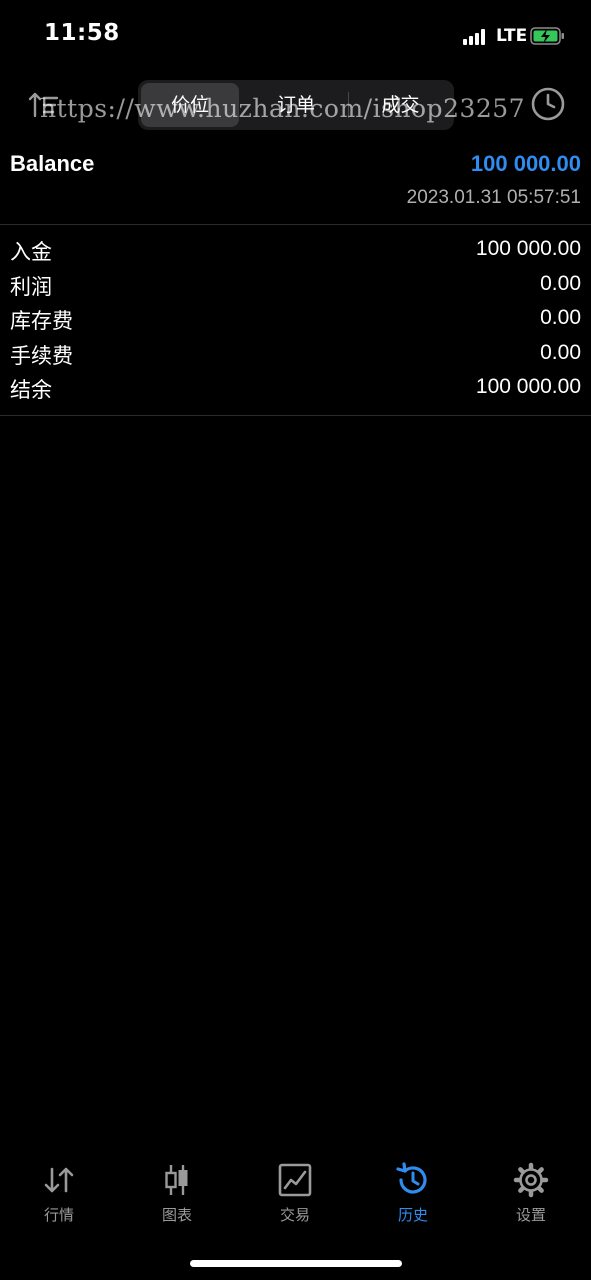 The width and height of the screenshot is (591, 1280). What do you see at coordinates (41, 356) in the screenshot?
I see `summary-label: 手续费` at bounding box center [41, 356].